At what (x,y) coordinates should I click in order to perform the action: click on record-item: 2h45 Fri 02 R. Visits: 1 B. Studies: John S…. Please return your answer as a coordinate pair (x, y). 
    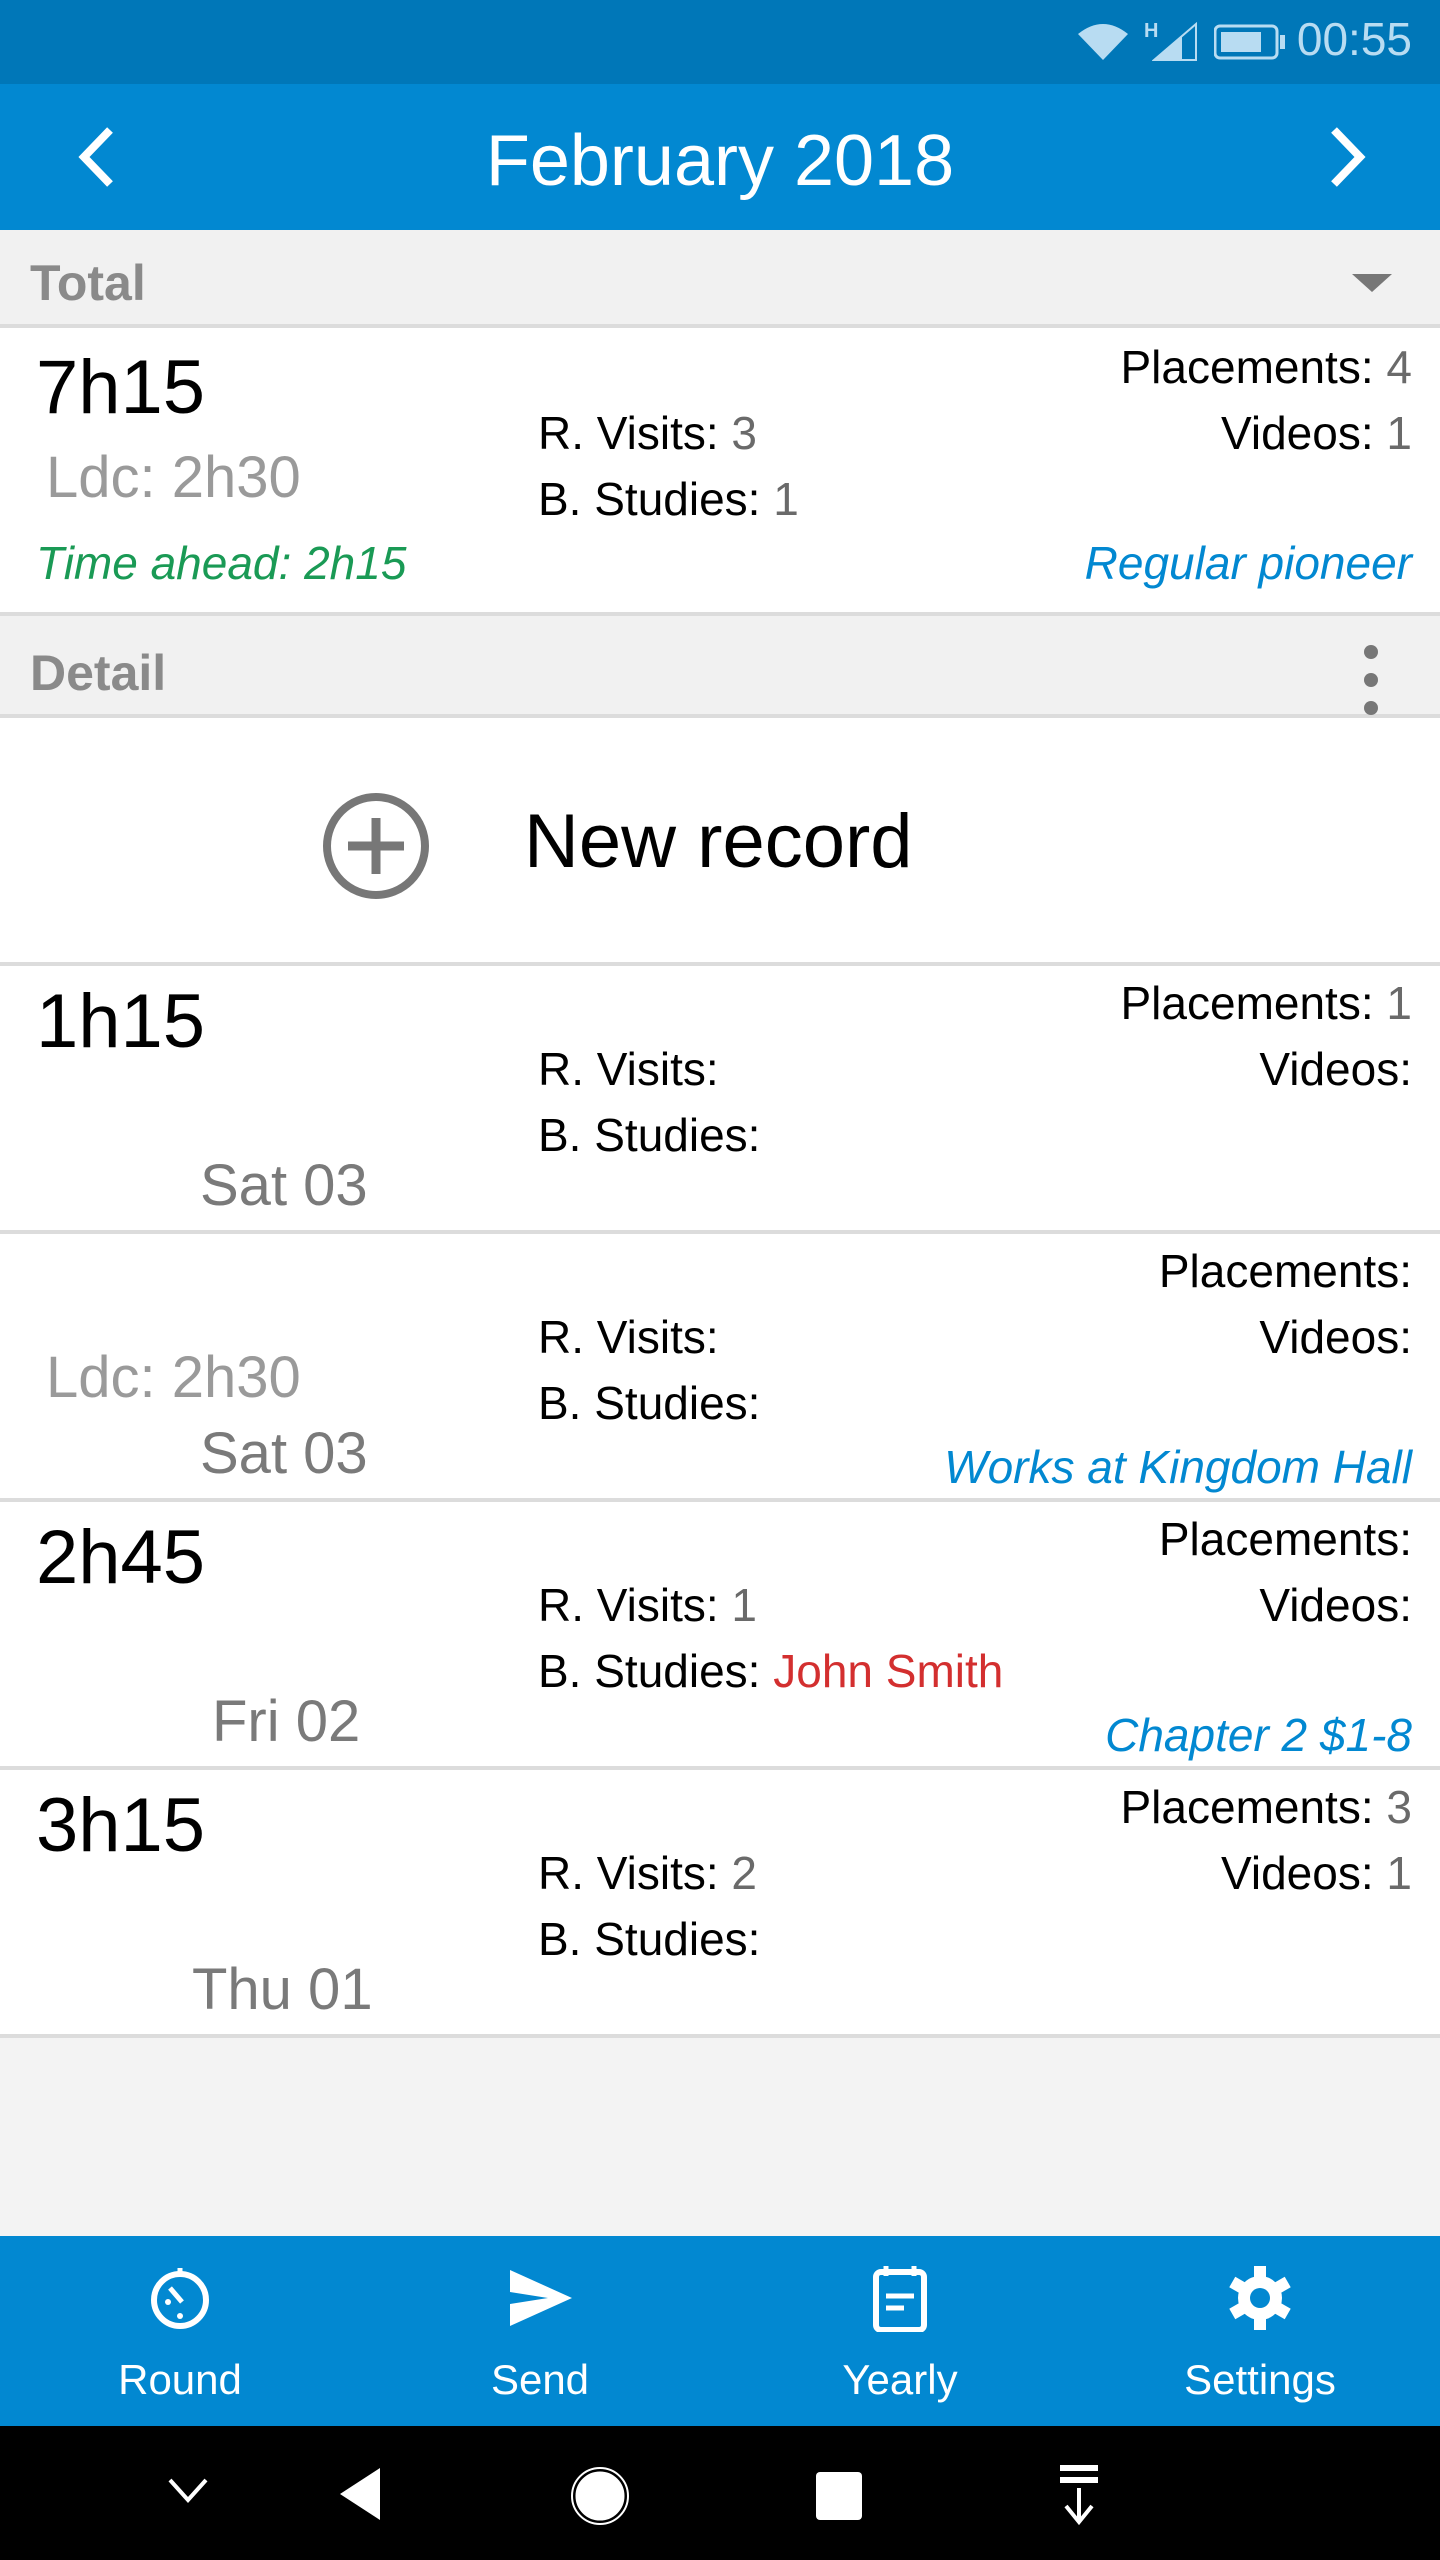
    Looking at the image, I should click on (720, 1636).